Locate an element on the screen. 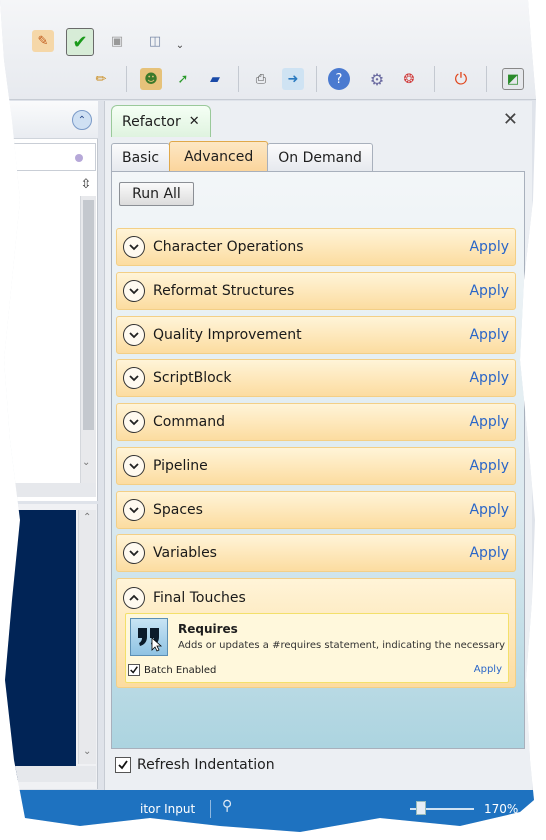  pencil-icon: ✏ is located at coordinates (101, 79).